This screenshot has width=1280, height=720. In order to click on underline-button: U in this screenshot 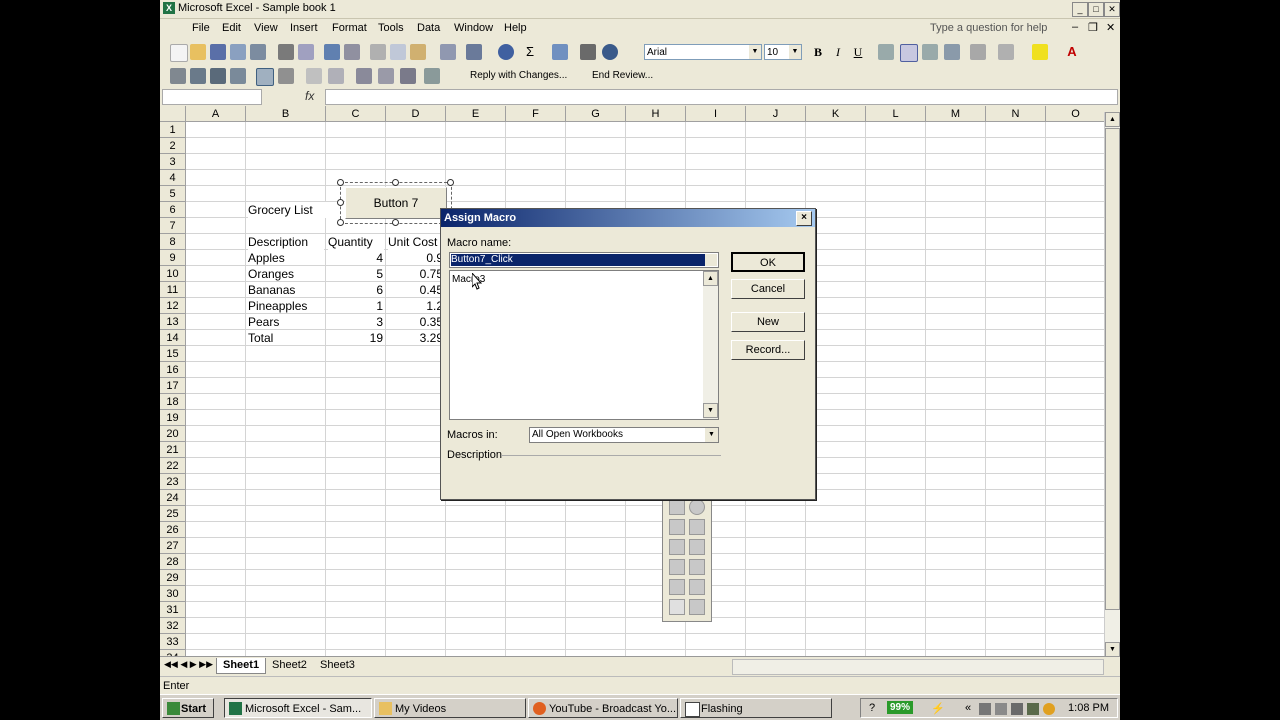, I will do `click(858, 52)`.